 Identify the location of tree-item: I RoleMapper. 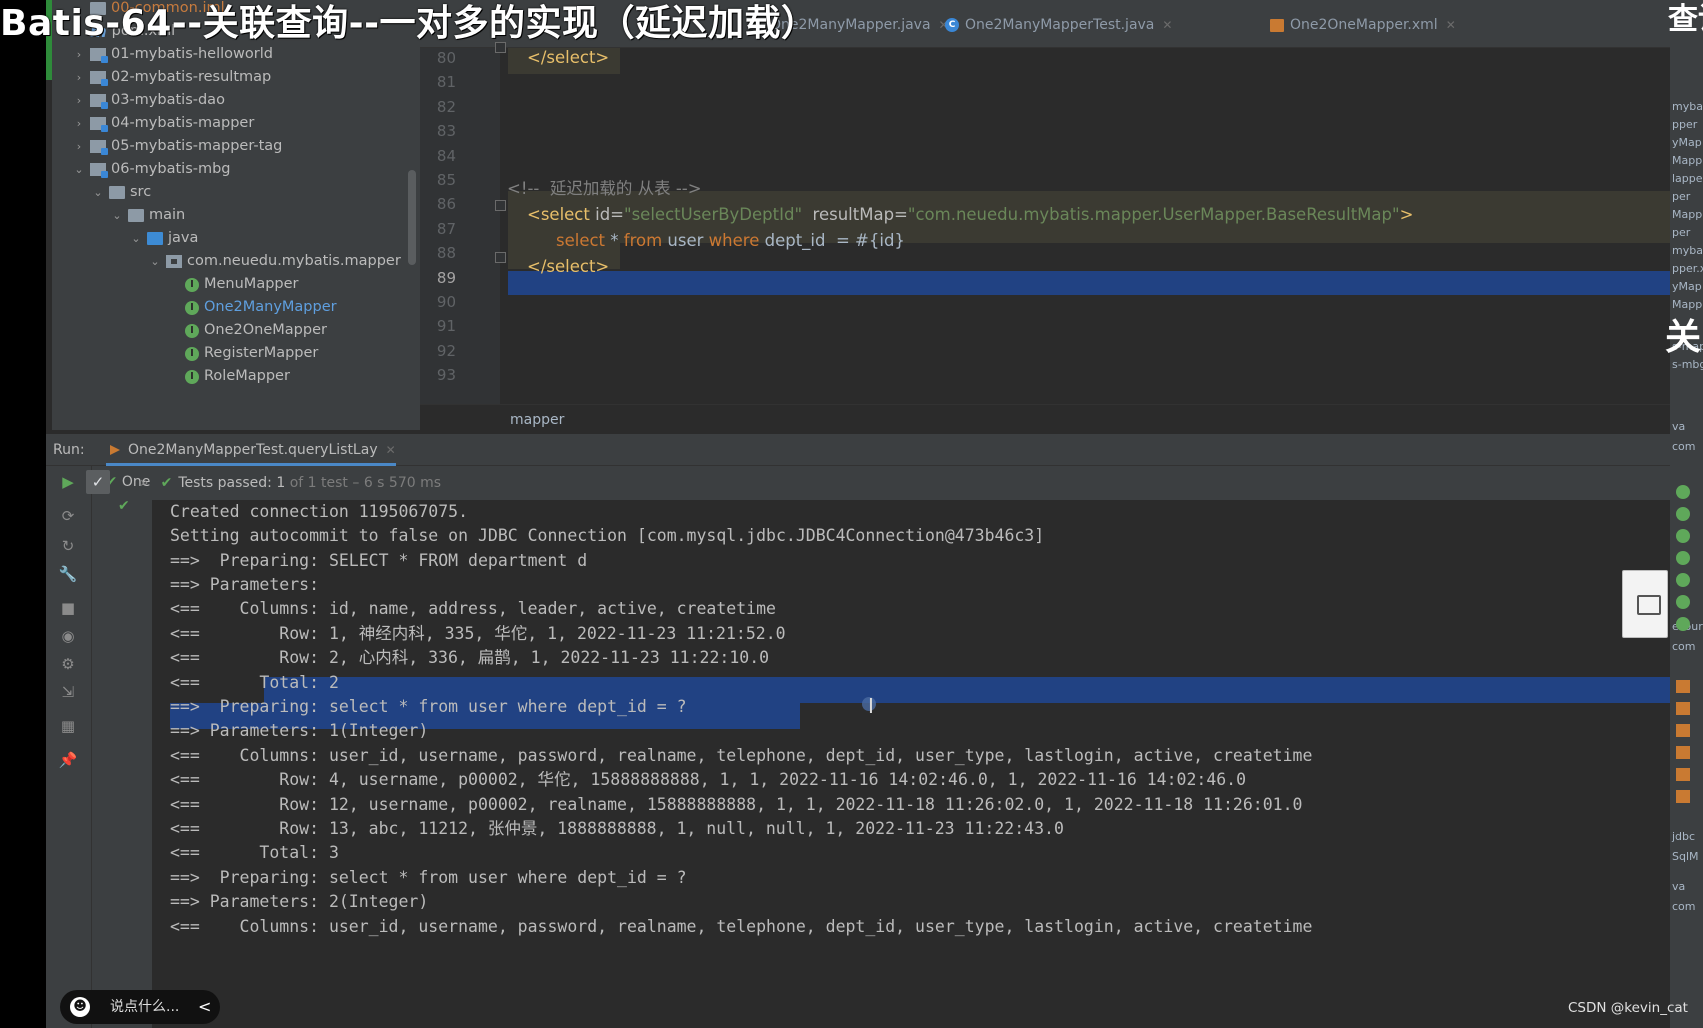
(228, 376).